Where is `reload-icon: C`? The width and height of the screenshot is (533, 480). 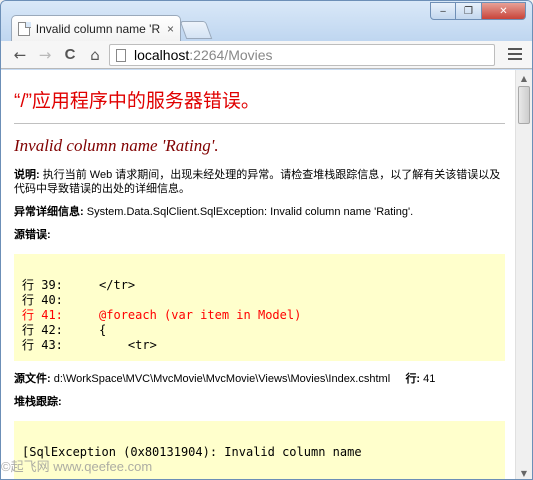 reload-icon: C is located at coordinates (70, 55).